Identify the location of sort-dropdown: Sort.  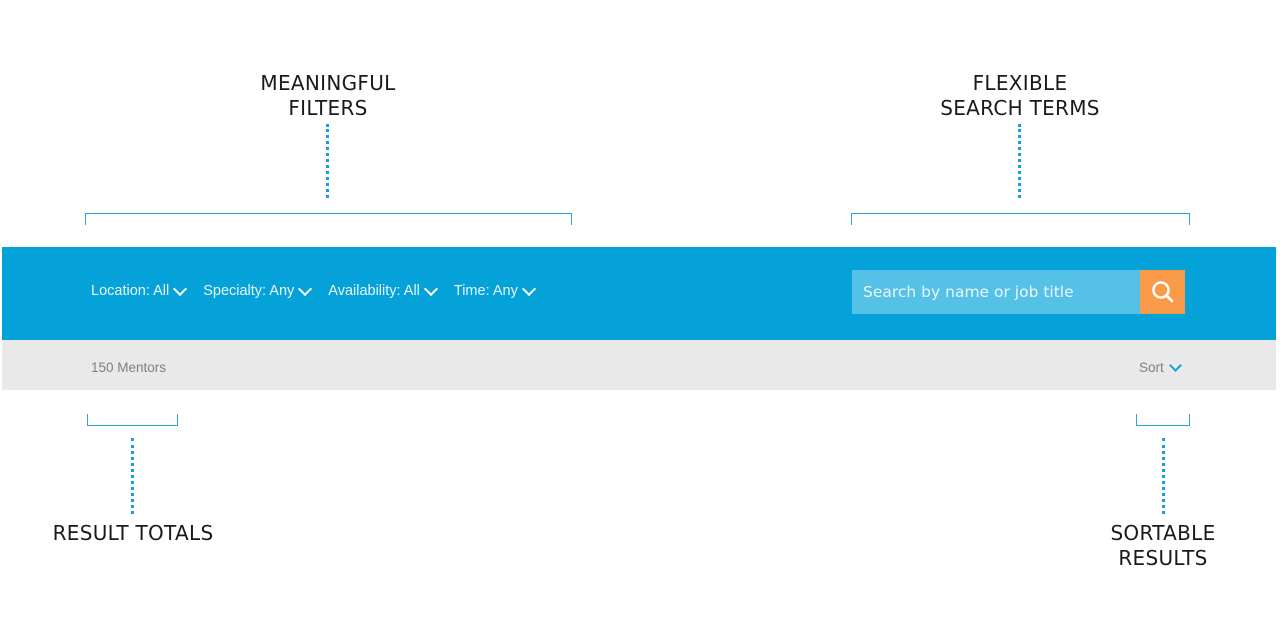
(1160, 367).